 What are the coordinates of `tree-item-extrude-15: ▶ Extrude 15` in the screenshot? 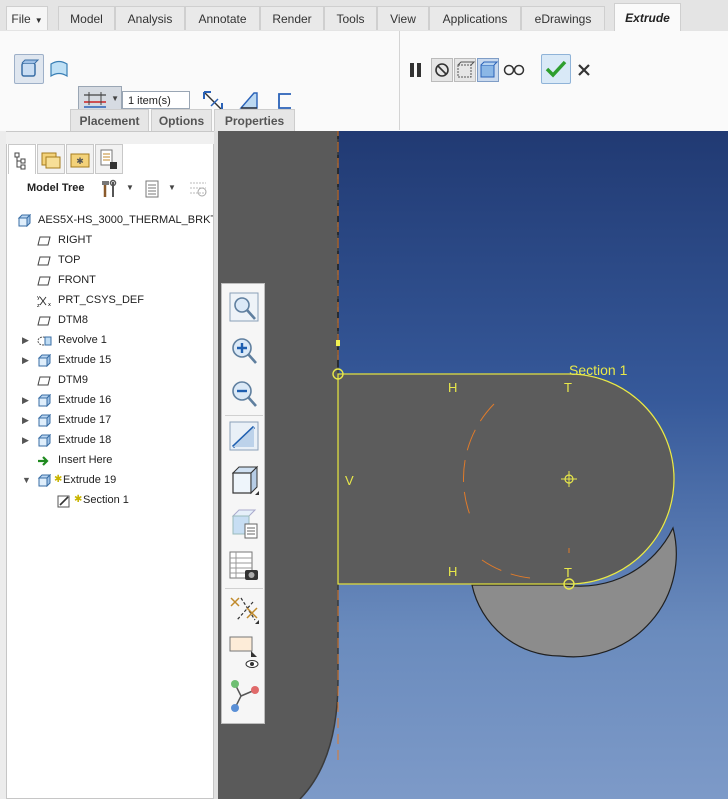 It's located at (110, 360).